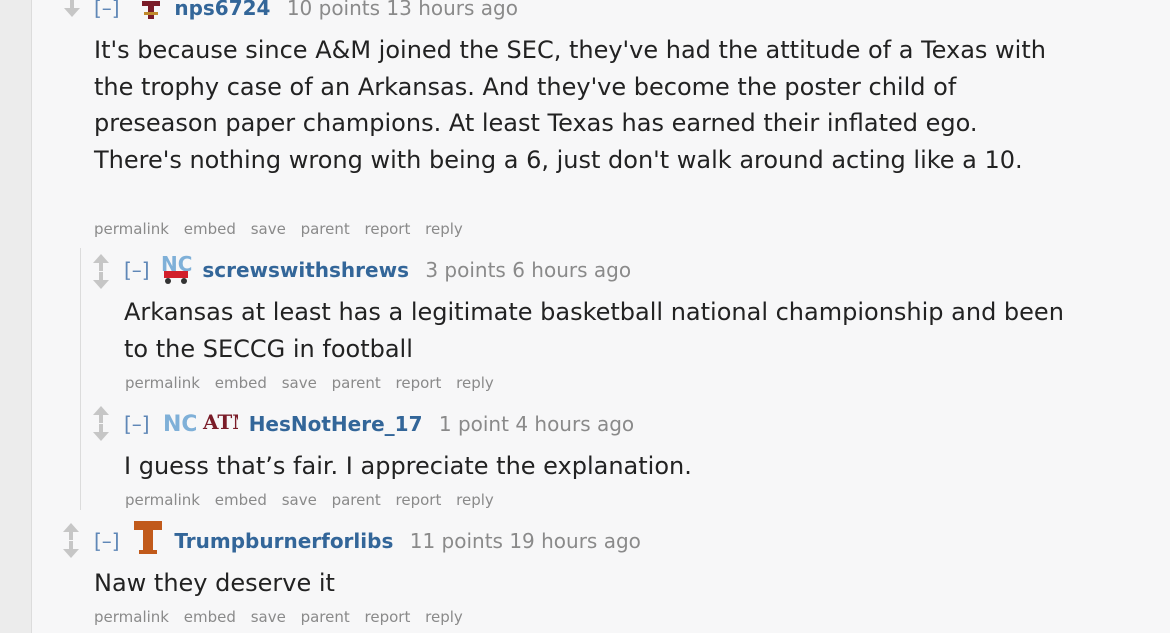  Describe the element at coordinates (572, 270) in the screenshot. I see `comment-time: 6 hours ago` at that location.